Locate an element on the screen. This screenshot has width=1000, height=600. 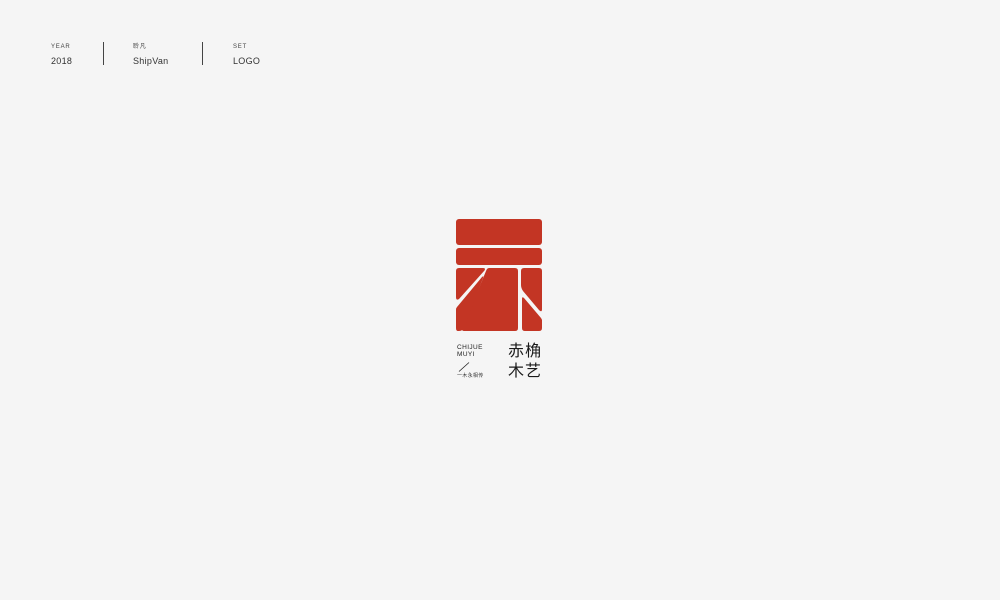
brand-name-line-1: 赤桷 is located at coordinates (525, 350).